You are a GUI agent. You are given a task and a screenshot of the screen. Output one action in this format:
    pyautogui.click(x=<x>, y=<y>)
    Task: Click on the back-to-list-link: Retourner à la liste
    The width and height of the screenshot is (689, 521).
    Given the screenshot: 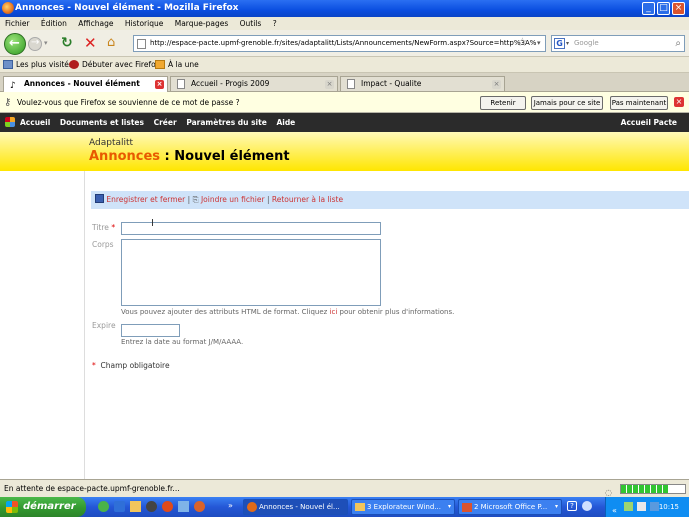 What is the action you would take?
    pyautogui.click(x=307, y=199)
    